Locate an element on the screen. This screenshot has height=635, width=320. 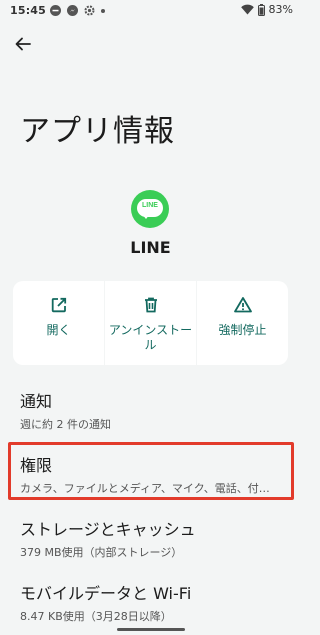
back-arrow-icon is located at coordinates (23, 44).